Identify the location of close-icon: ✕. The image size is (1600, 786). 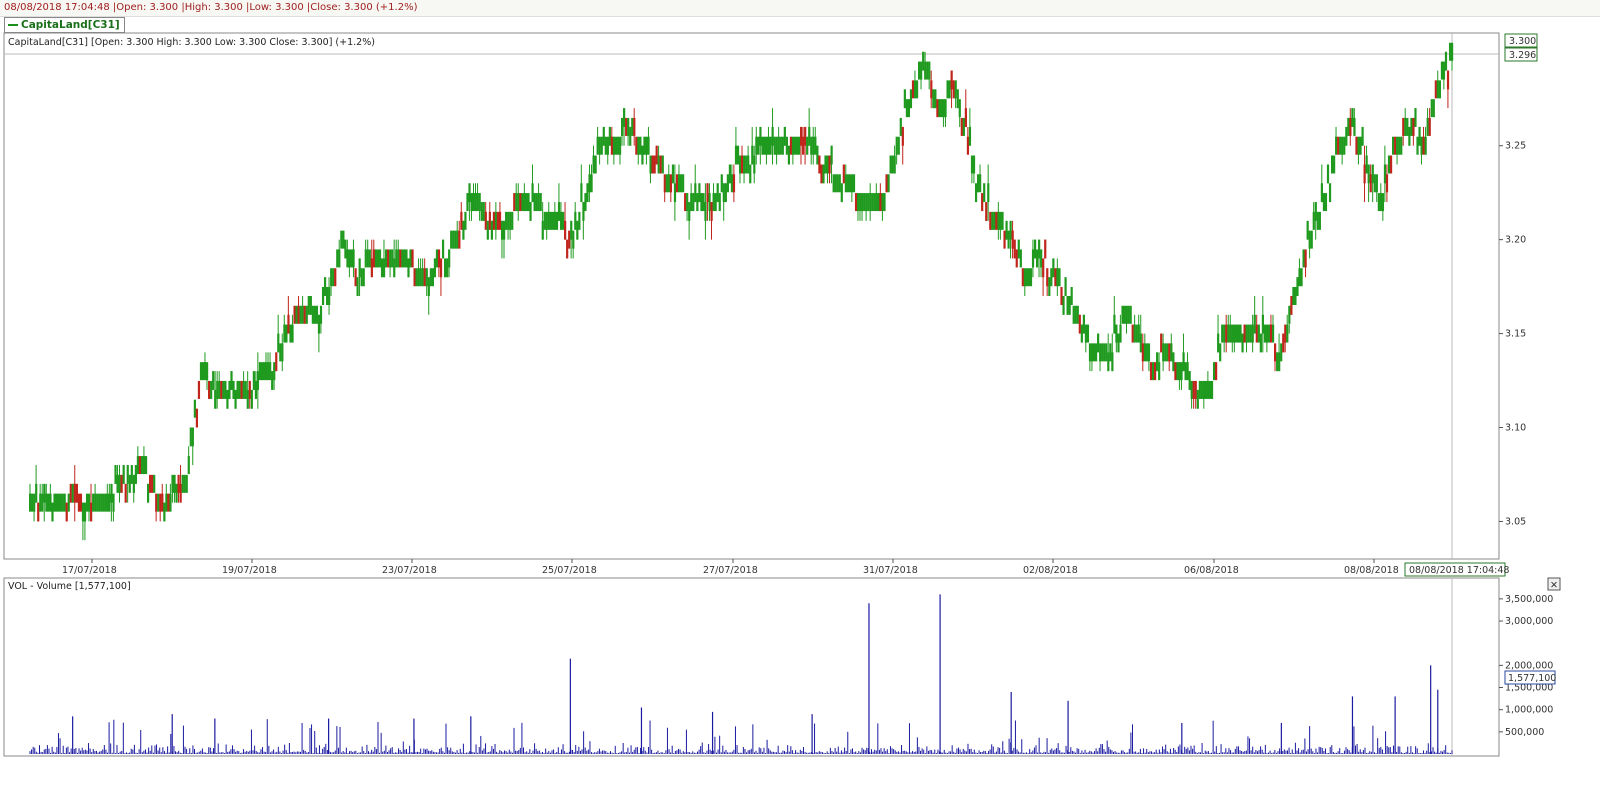
(1554, 585).